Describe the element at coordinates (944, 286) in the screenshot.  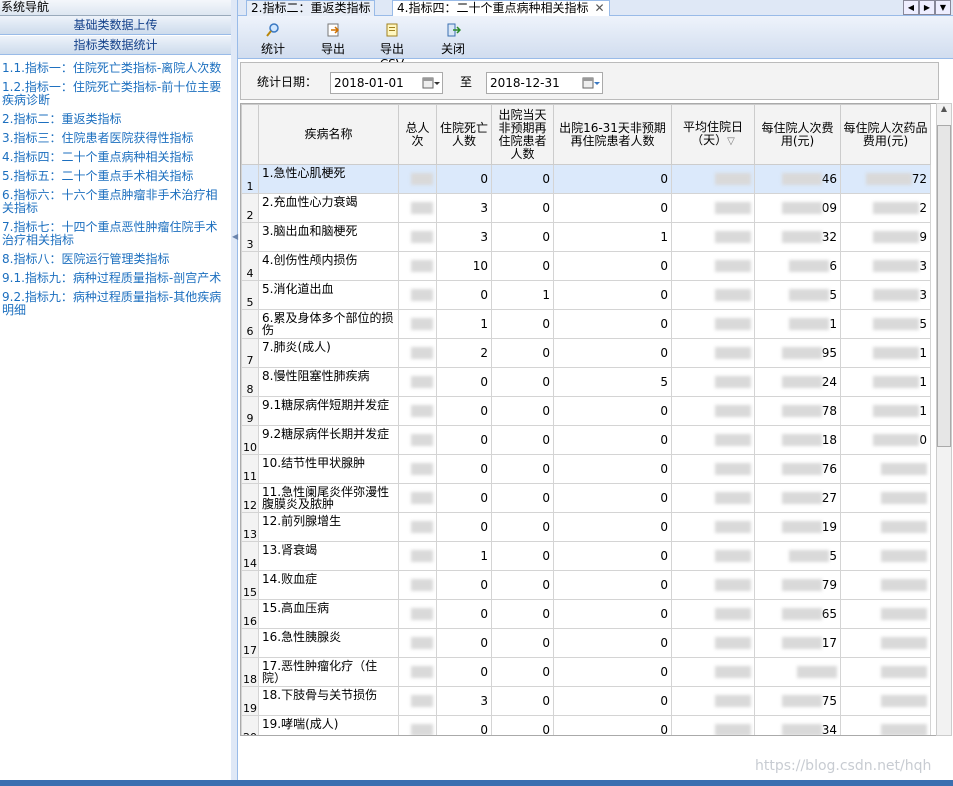
I see `scrollbar-thumb` at that location.